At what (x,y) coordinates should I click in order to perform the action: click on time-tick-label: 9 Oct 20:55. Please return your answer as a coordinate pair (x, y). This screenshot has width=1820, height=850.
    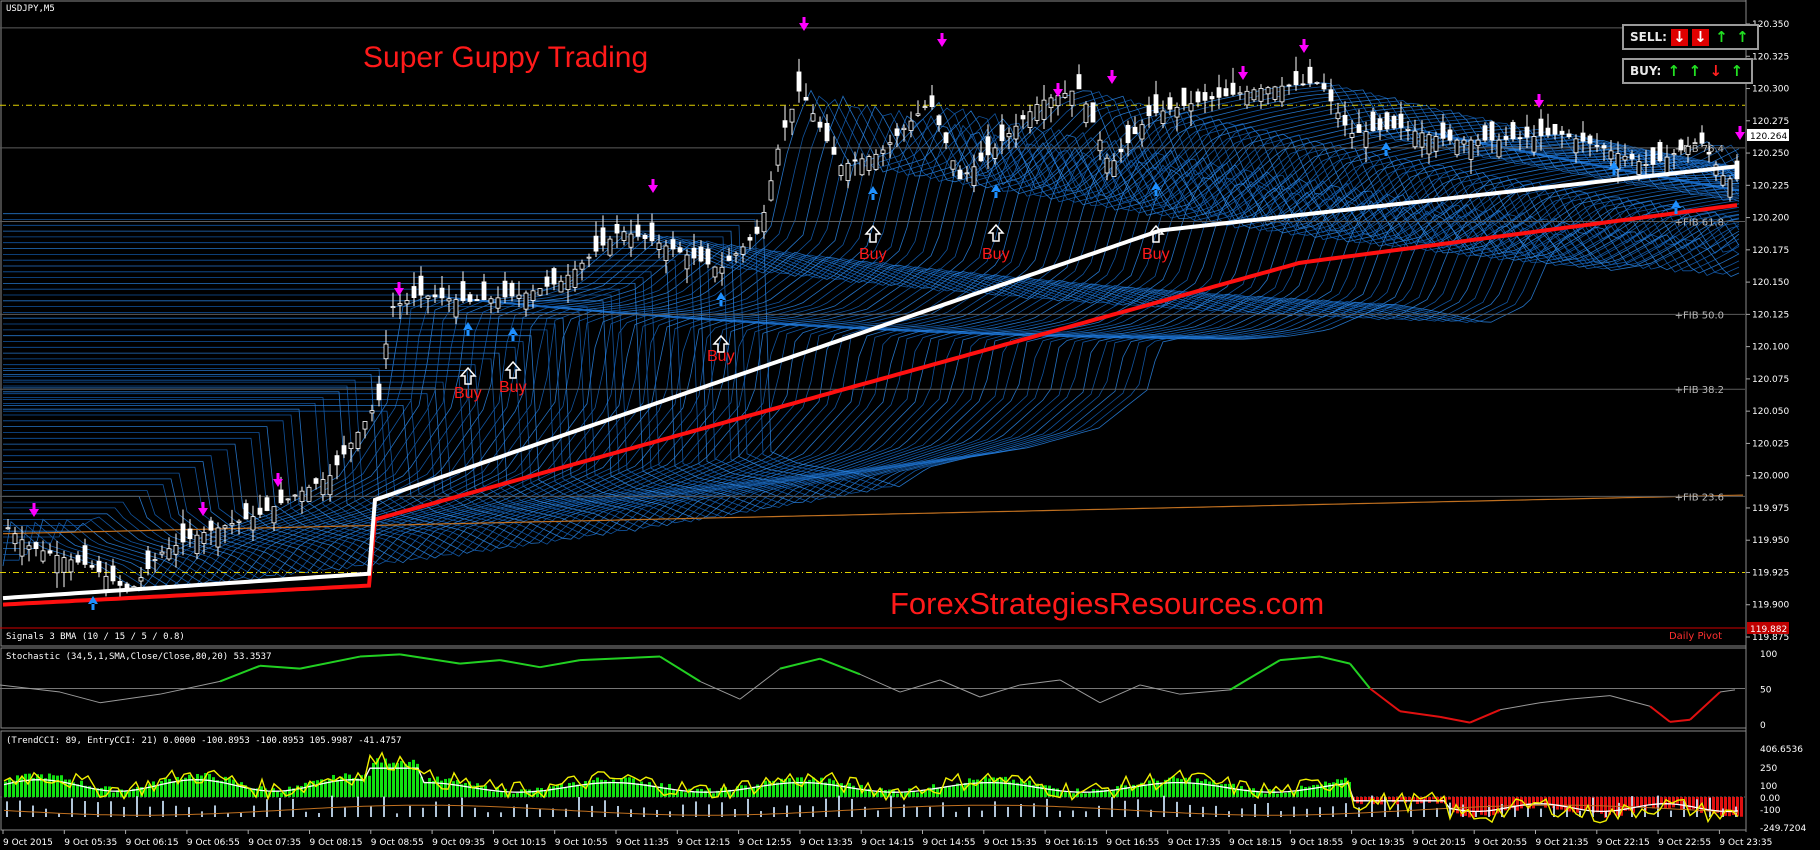
    Looking at the image, I should click on (1500, 843).